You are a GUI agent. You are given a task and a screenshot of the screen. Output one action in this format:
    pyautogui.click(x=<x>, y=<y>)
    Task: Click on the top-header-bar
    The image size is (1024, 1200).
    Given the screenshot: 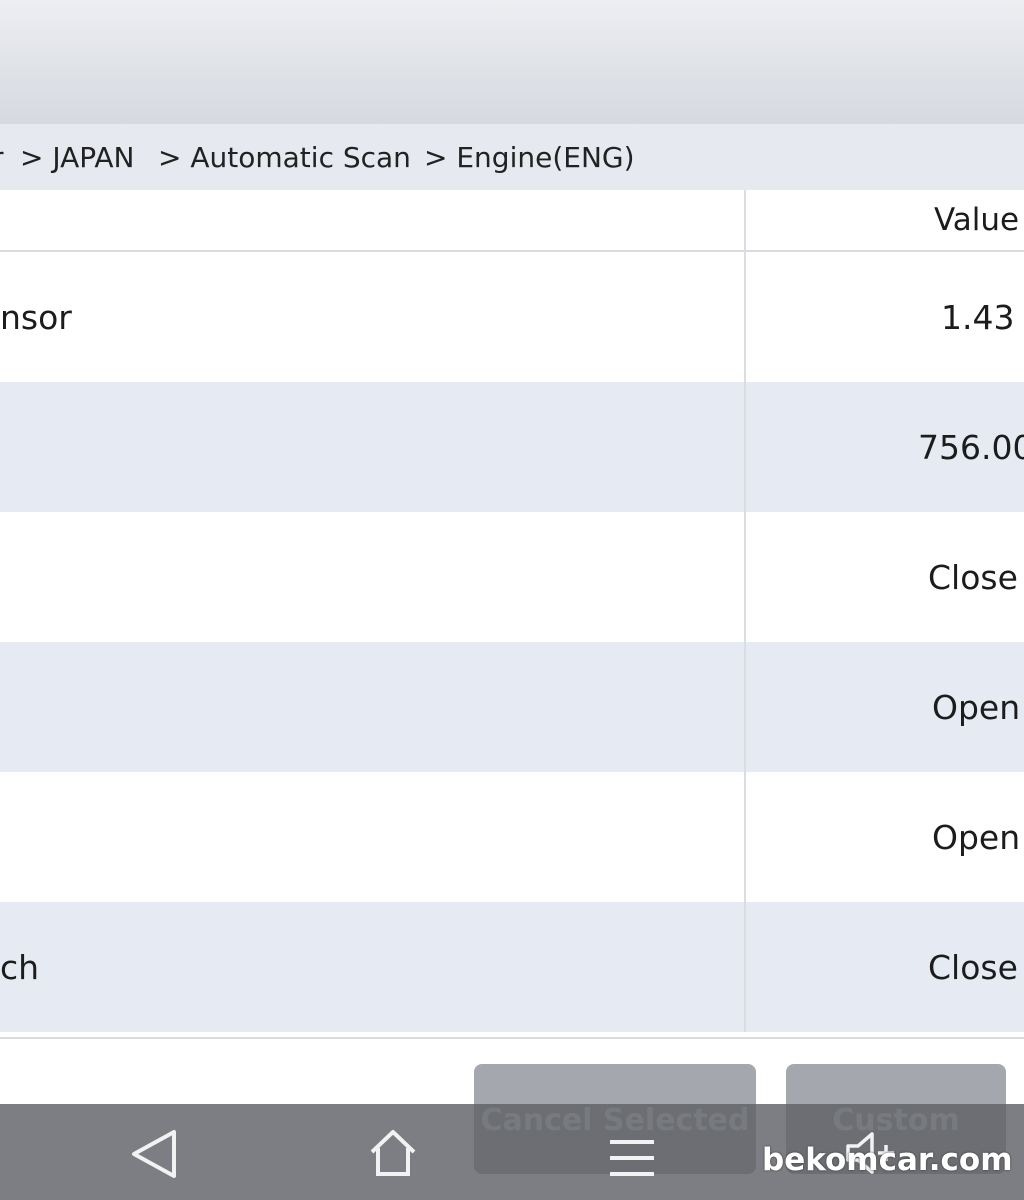 What is the action you would take?
    pyautogui.click(x=512, y=62)
    